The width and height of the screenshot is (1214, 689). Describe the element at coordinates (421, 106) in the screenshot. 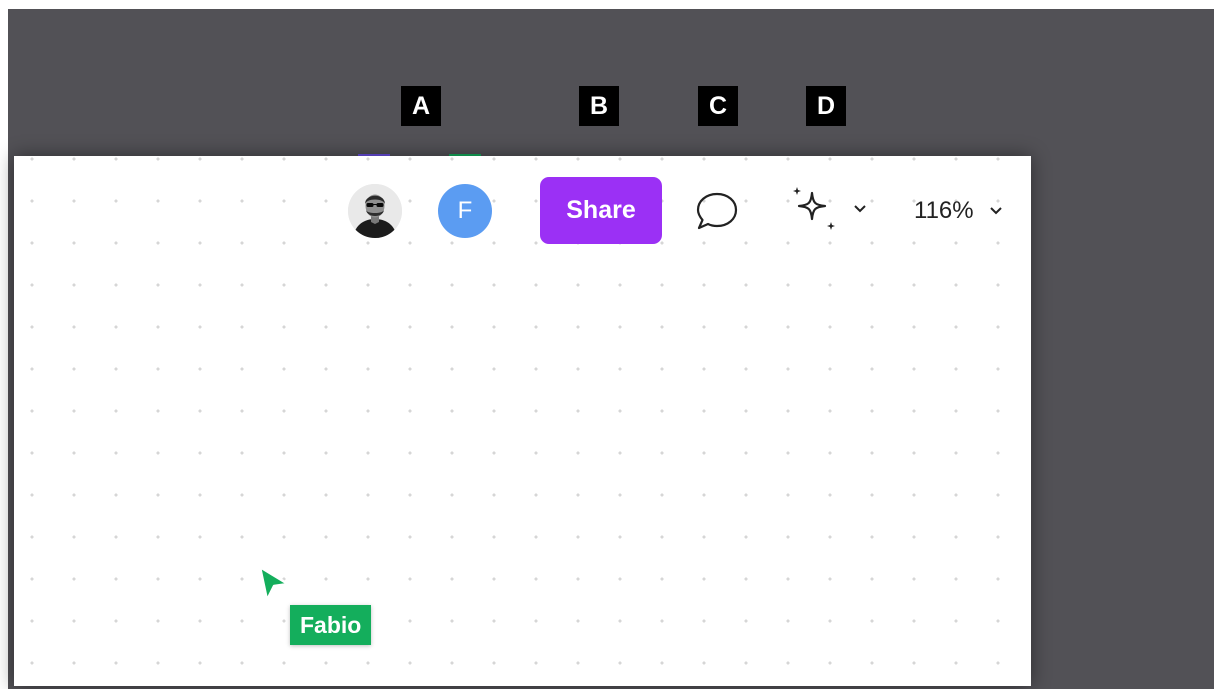

I see `callout-a: A` at that location.